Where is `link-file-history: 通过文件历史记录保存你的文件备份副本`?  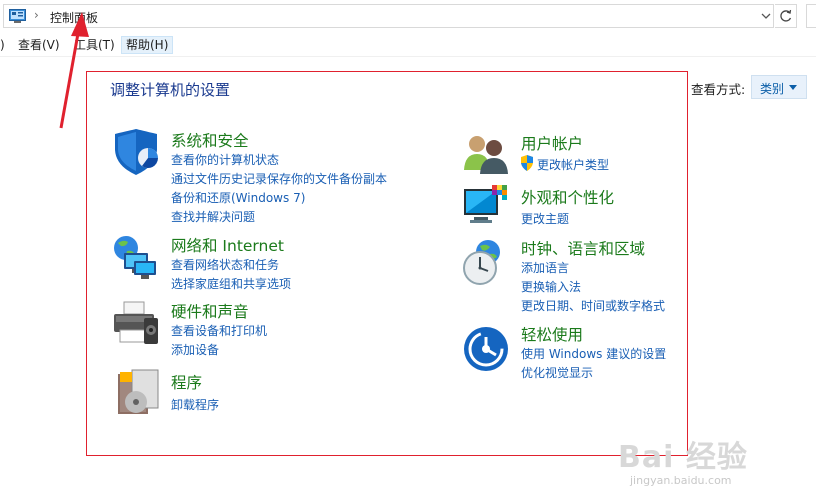
link-file-history: 通过文件历史记录保存你的文件备份副本 is located at coordinates (279, 178).